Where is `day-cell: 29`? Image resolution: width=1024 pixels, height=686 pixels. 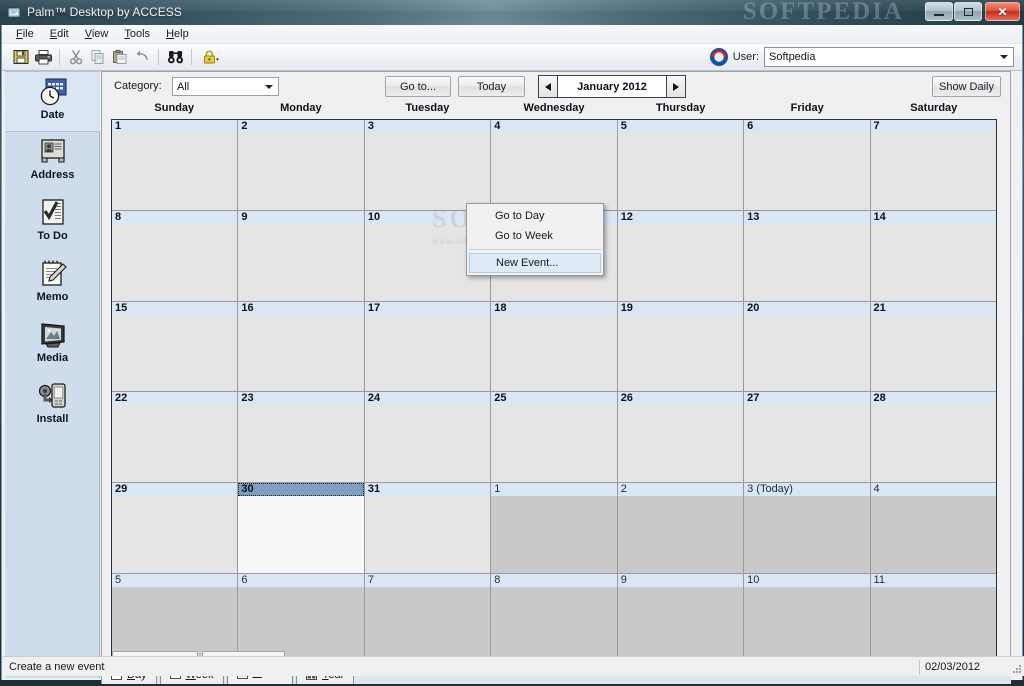 day-cell: 29 is located at coordinates (175, 528).